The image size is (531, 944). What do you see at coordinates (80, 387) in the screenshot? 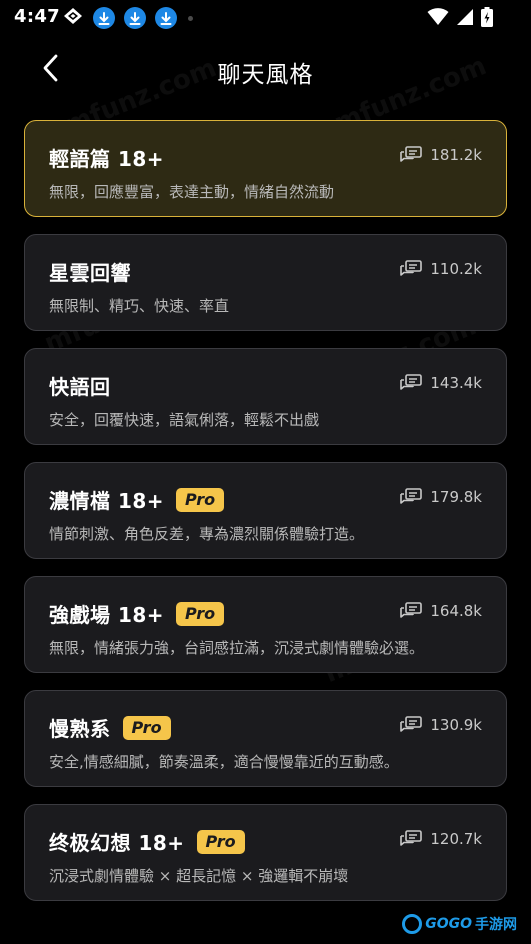
I see `style-title: 快語回` at bounding box center [80, 387].